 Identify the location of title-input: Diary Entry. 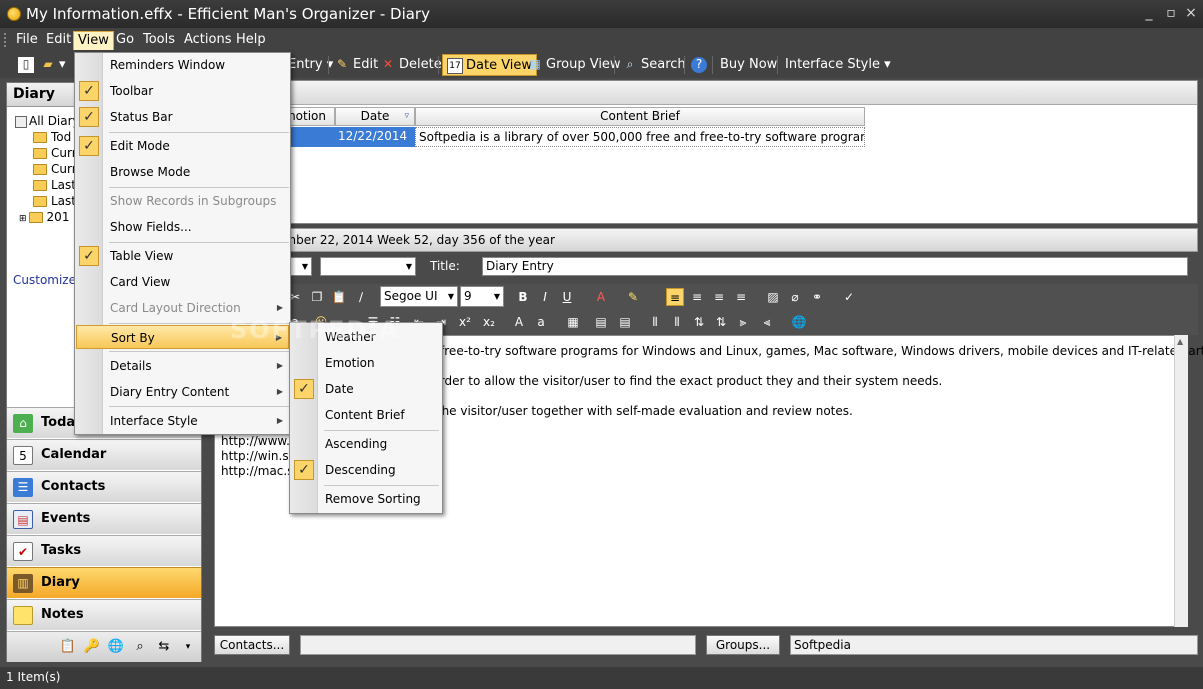
(835, 266).